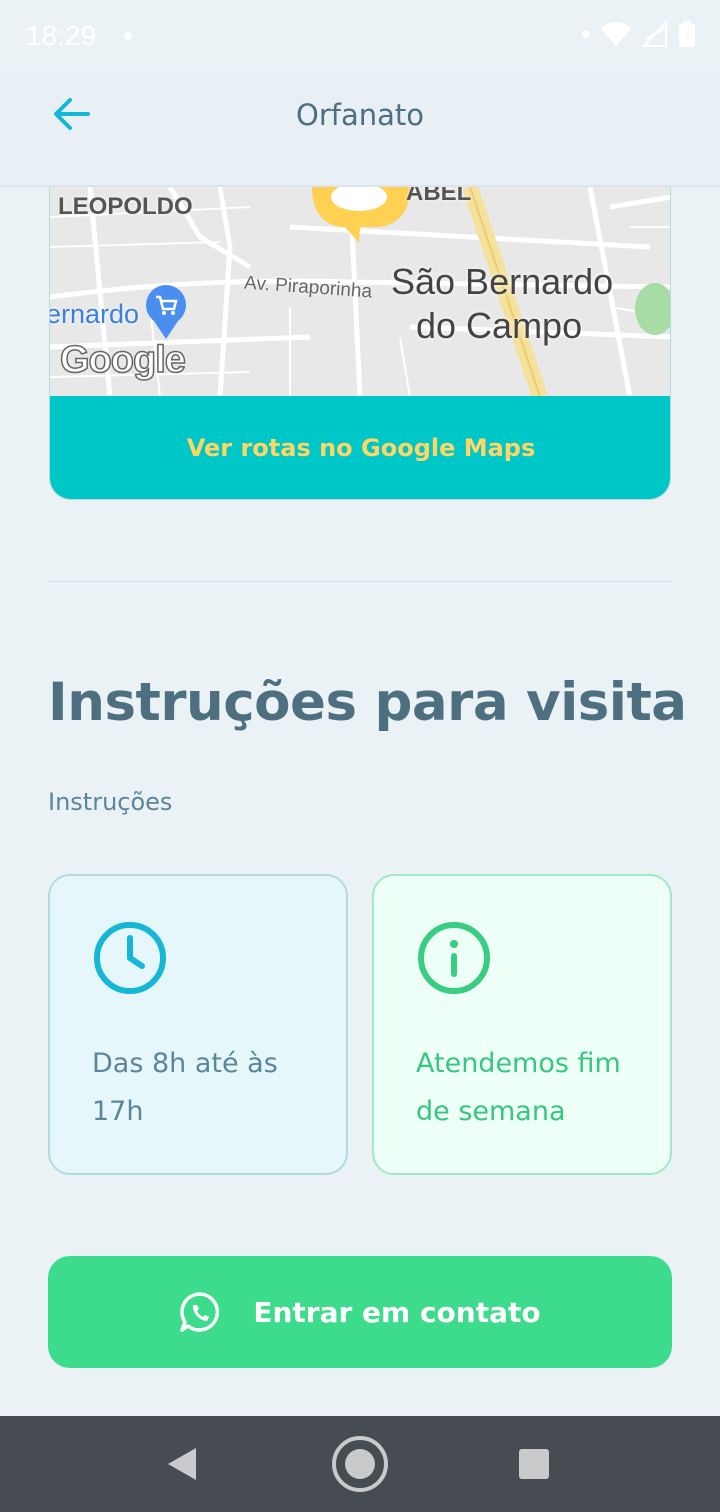 Image resolution: width=720 pixels, height=1512 pixels. What do you see at coordinates (185, 1087) in the screenshot?
I see `opening-hours-text: Das 8h até às 17h` at bounding box center [185, 1087].